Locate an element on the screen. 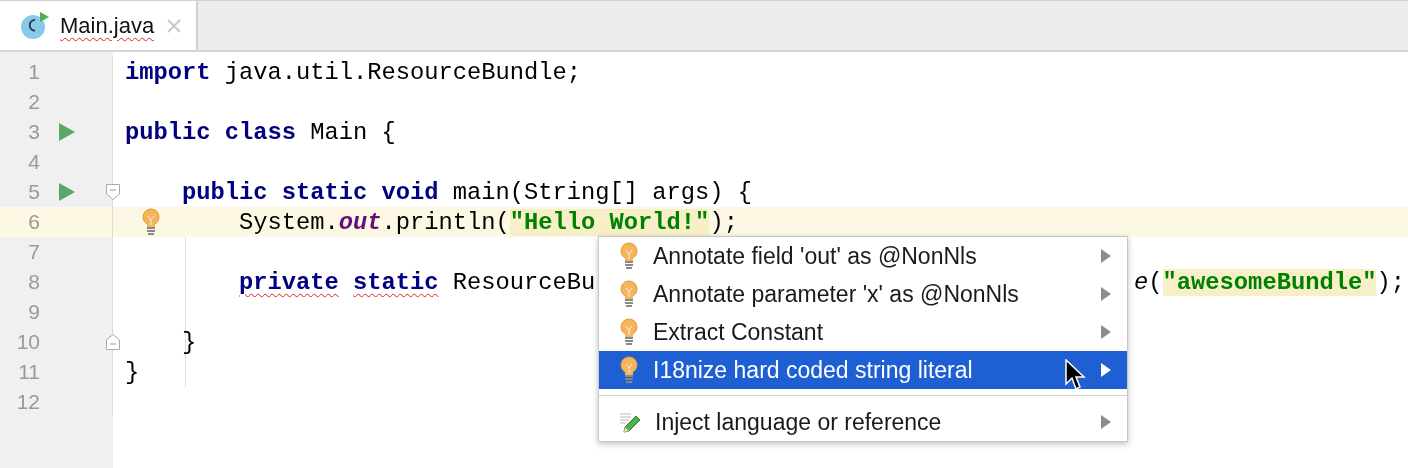  menu-item: Annotate field 'out' as @NonNls is located at coordinates (863, 256).